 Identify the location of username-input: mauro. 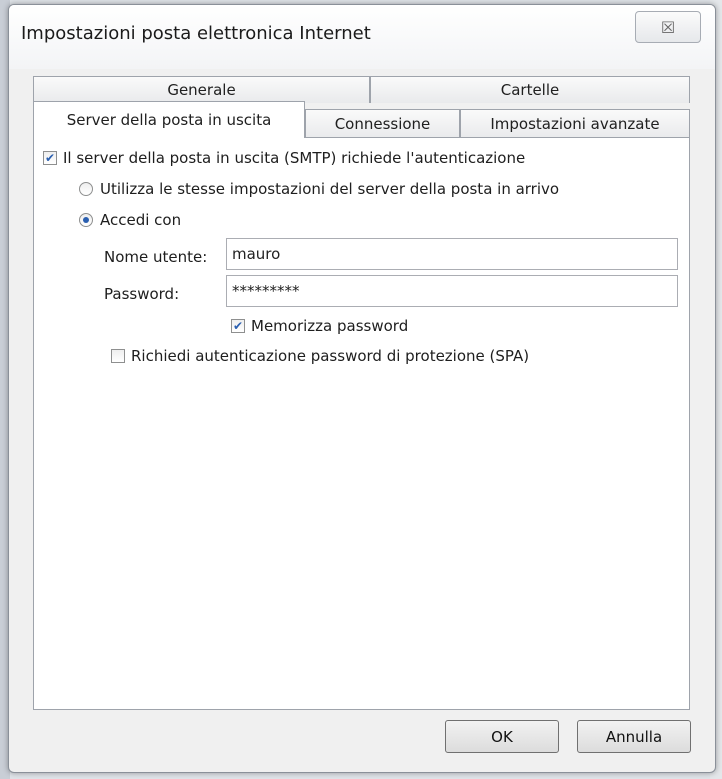
(452, 254).